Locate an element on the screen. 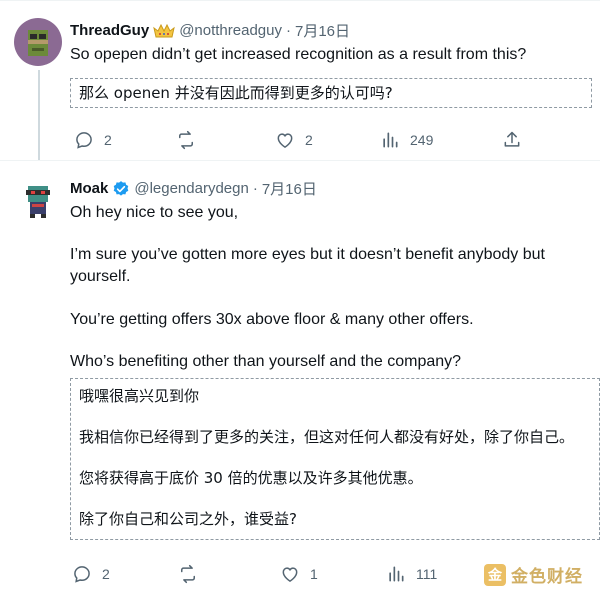 The image size is (600, 594). author-handle: @legendarydegn is located at coordinates (191, 188).